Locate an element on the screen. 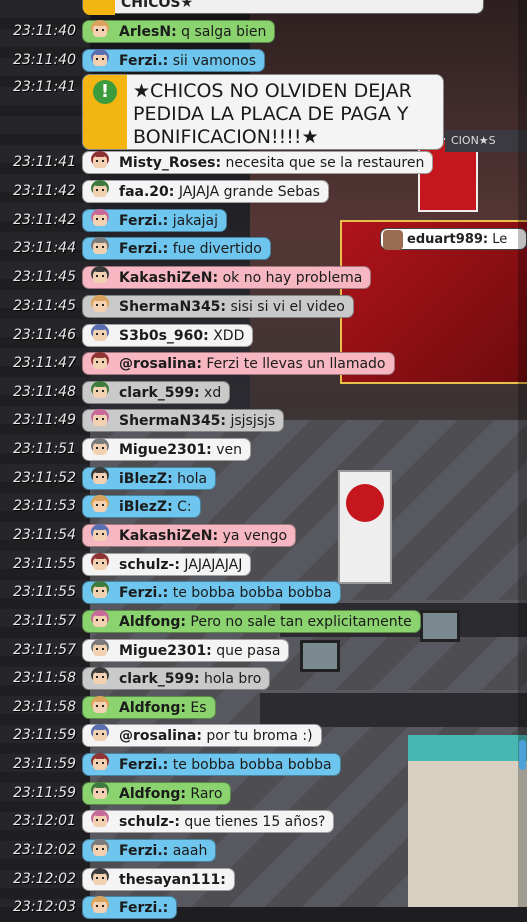 The width and height of the screenshot is (527, 922). chat-message: 23:11:55 Ferzi.: te bobba bobba bobba is located at coordinates (263, 592).